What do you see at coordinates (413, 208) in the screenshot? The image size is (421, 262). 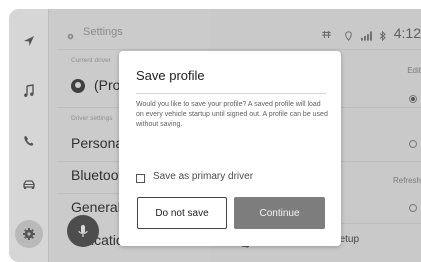 I see `bluetooth-radio` at bounding box center [413, 208].